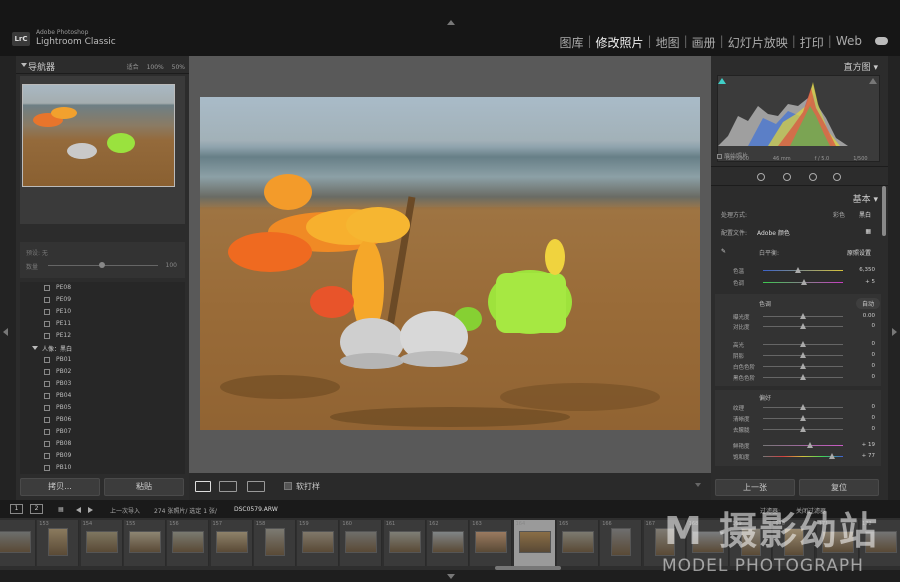 This screenshot has width=900, height=582. I want to click on loupe-view-icon, so click(203, 486).